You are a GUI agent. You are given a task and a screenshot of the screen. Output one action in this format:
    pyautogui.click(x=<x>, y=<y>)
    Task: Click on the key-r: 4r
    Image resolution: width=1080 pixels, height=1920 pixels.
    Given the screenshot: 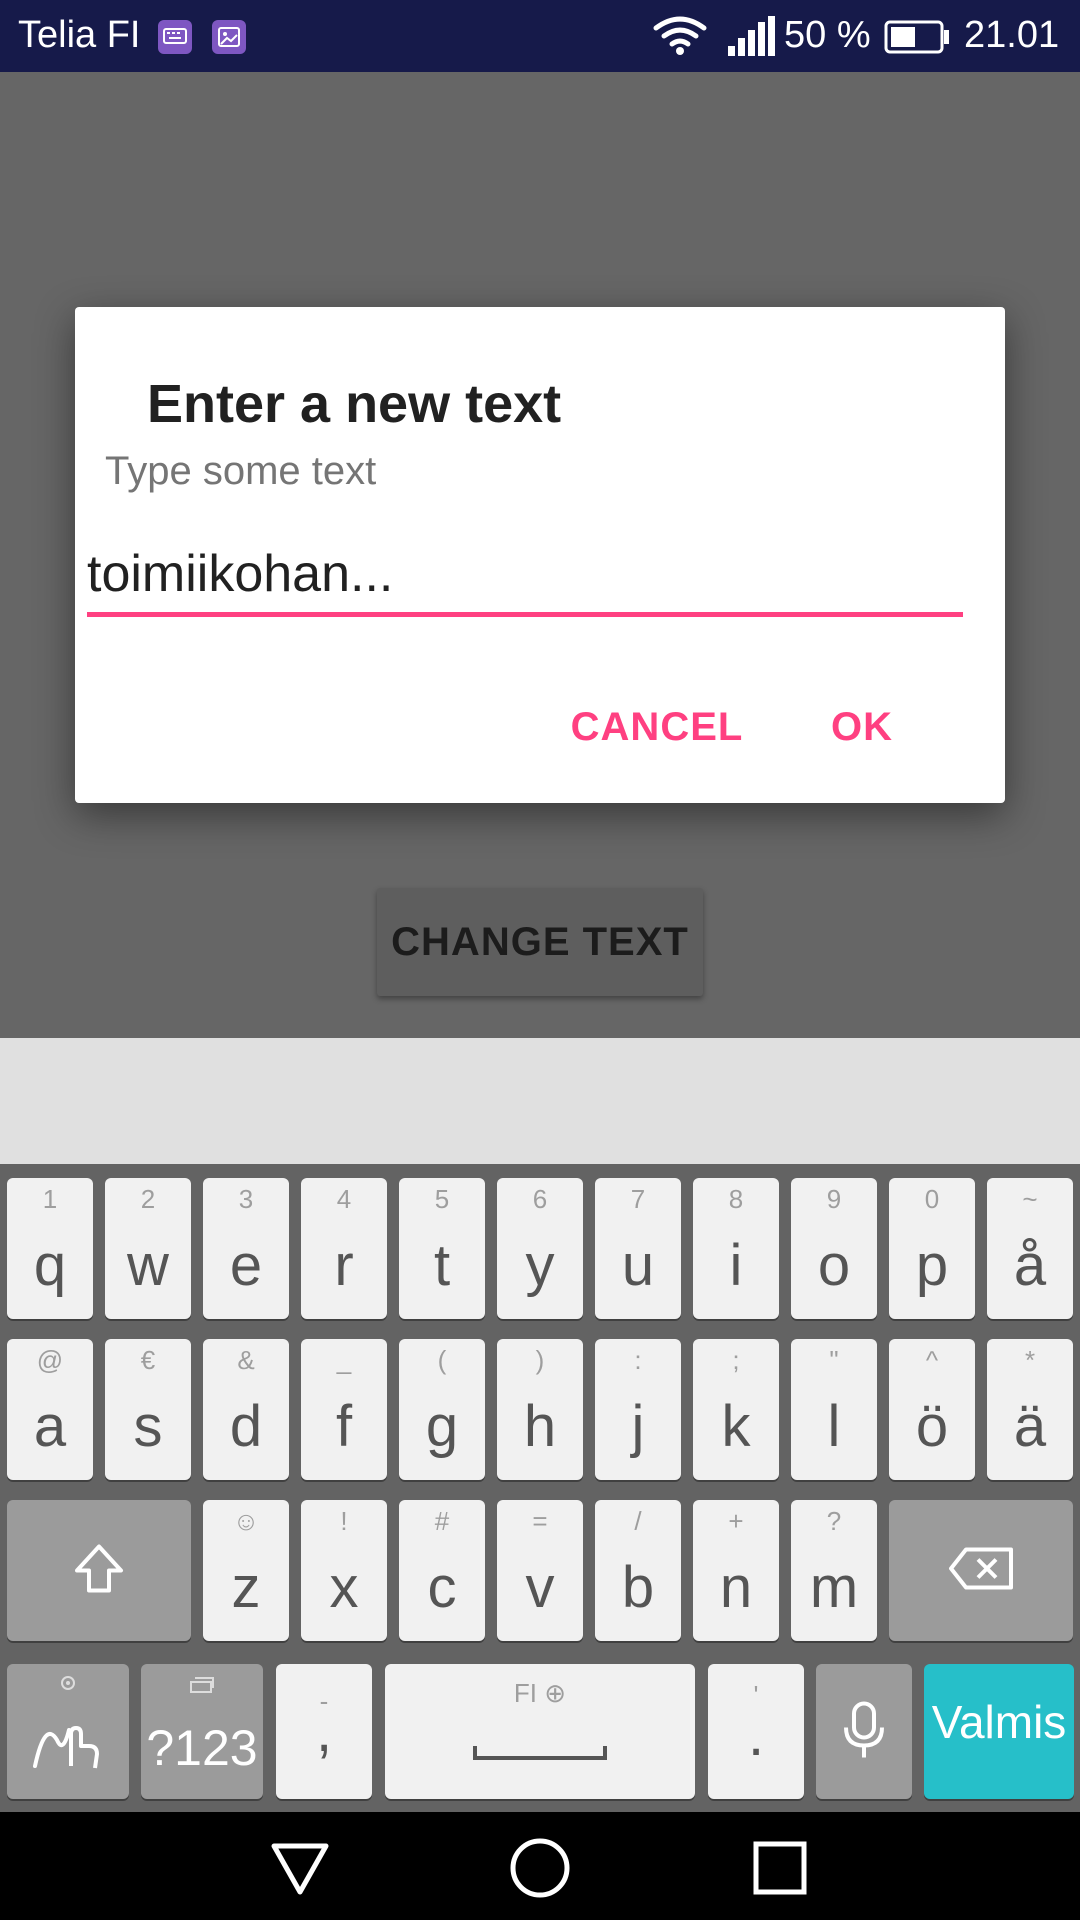 What is the action you would take?
    pyautogui.click(x=344, y=1248)
    